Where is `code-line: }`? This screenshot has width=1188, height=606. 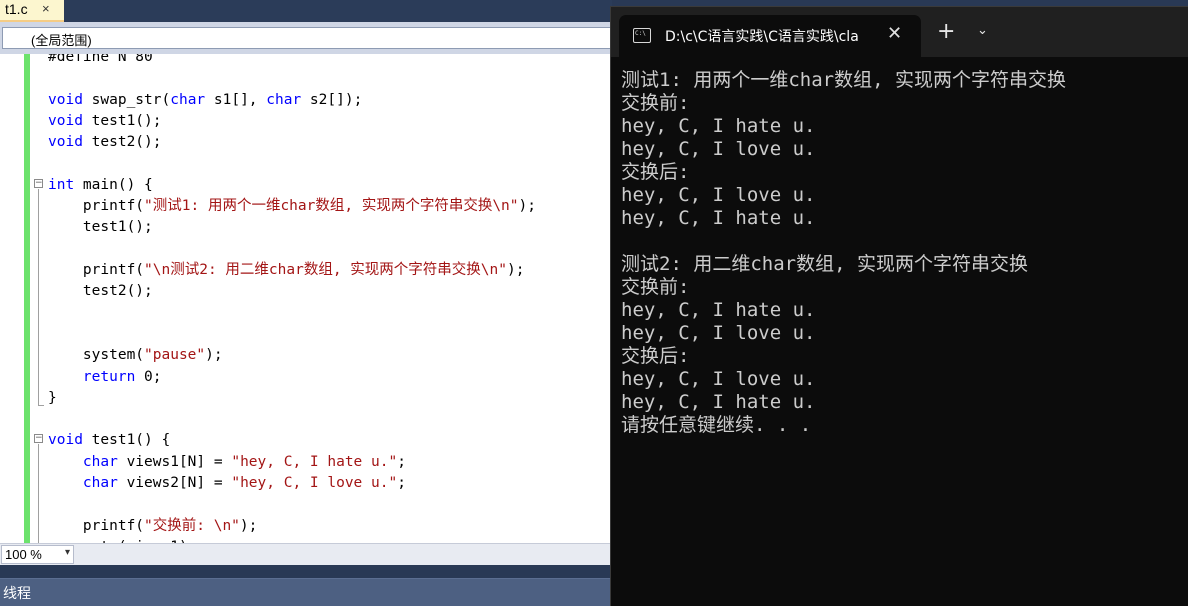
code-line: } is located at coordinates (52, 398).